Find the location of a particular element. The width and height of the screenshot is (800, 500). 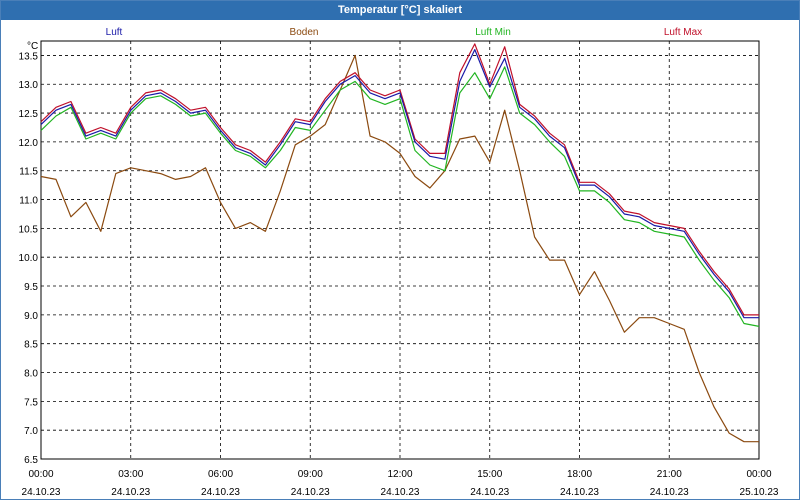

x-tick-time: 21:00 is located at coordinates (669, 474).